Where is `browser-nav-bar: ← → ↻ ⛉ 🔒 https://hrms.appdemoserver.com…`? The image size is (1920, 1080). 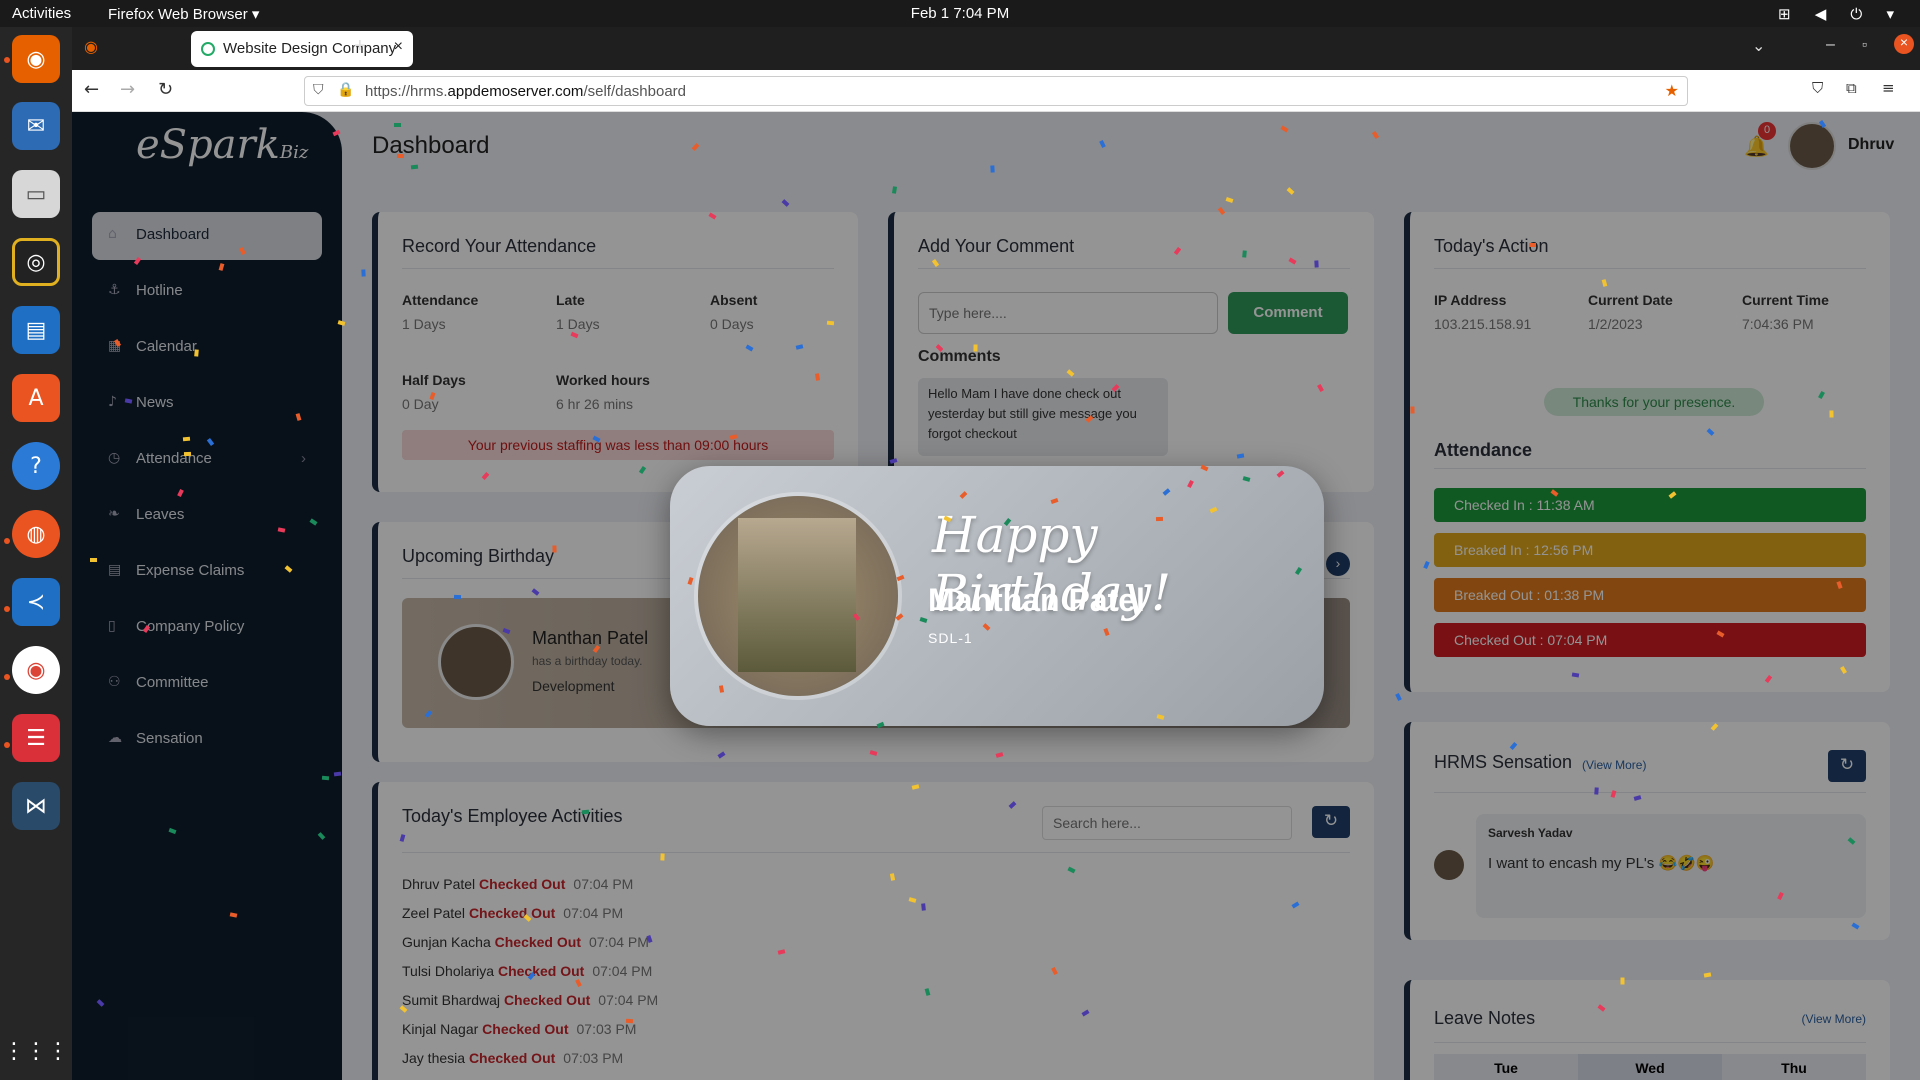
browser-nav-bar: ← → ↻ ⛉ 🔒 https://hrms.appdemoserver.com… is located at coordinates (996, 91).